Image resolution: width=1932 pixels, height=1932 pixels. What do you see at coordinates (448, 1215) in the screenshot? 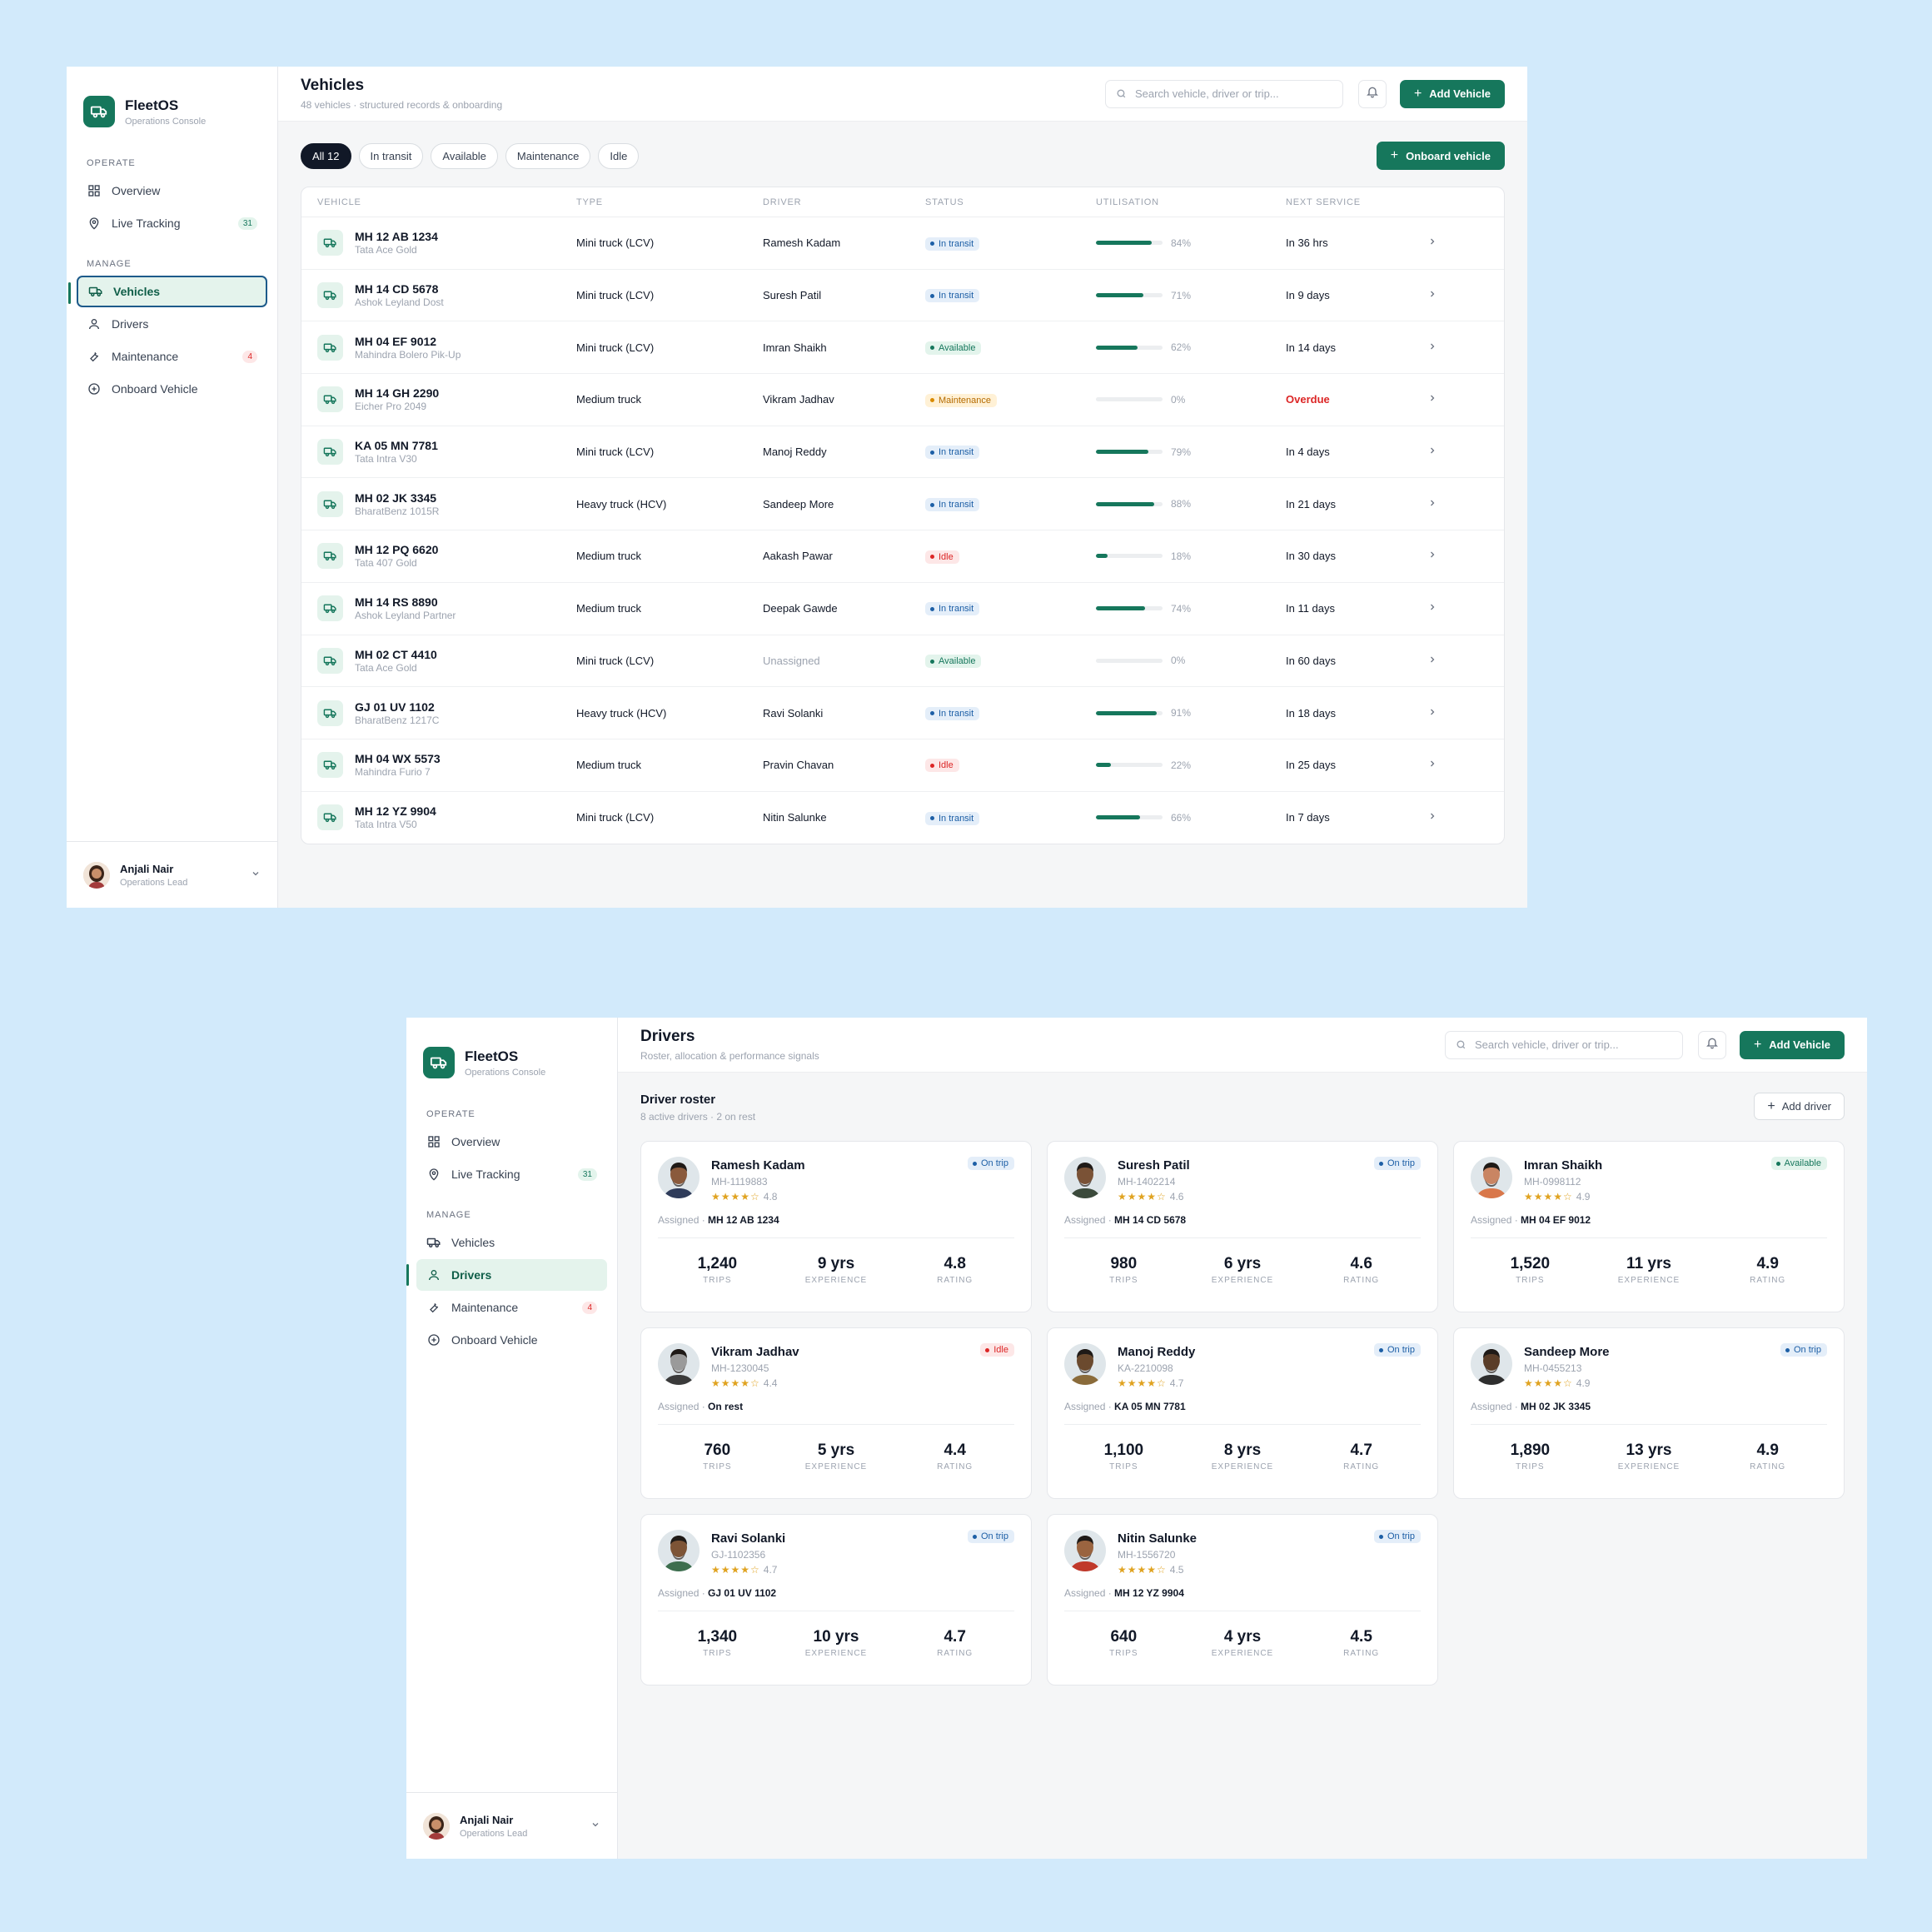
I see `section-label-manage: MANAGE` at bounding box center [448, 1215].